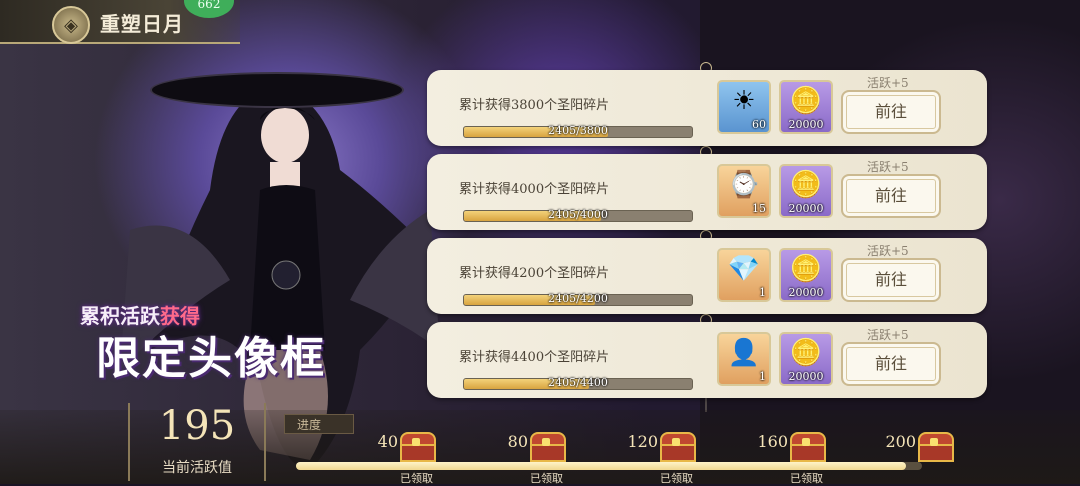 This screenshot has width=1080, height=486. What do you see at coordinates (759, 124) in the screenshot?
I see `reward-count: 60` at bounding box center [759, 124].